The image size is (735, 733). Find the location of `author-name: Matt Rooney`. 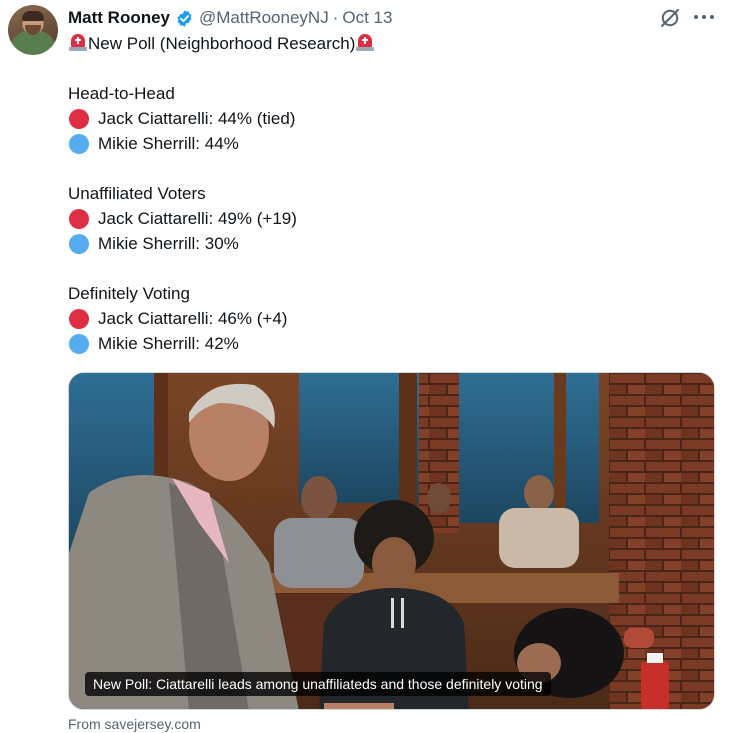

author-name: Matt Rooney is located at coordinates (119, 18).